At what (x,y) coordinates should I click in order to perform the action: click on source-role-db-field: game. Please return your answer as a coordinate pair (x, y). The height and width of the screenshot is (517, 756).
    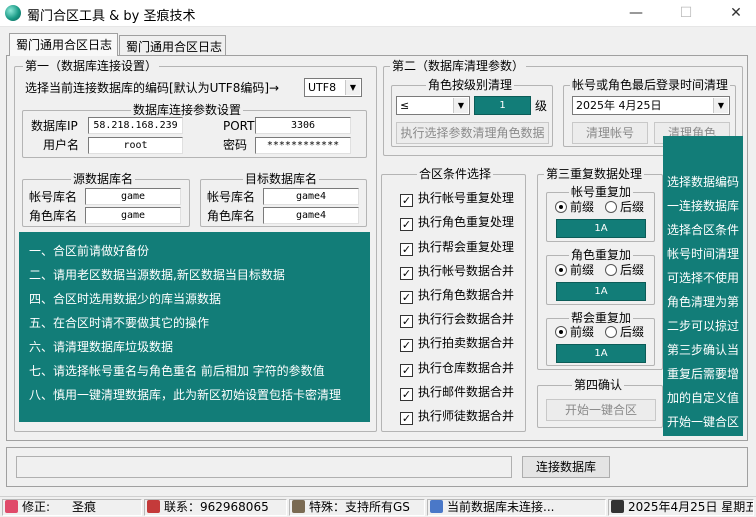
    Looking at the image, I should click on (133, 215).